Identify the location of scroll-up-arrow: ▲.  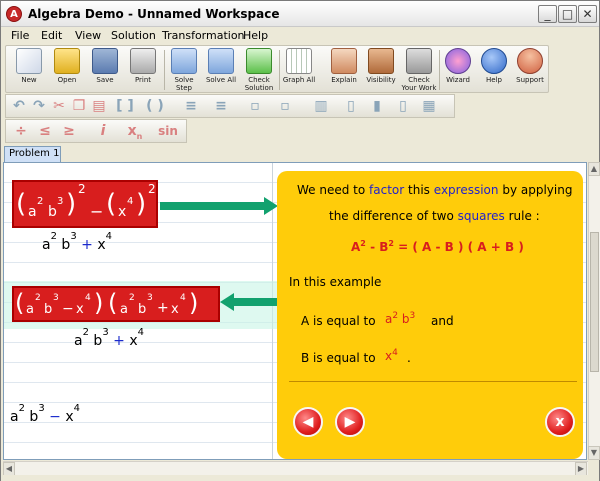
(594, 169).